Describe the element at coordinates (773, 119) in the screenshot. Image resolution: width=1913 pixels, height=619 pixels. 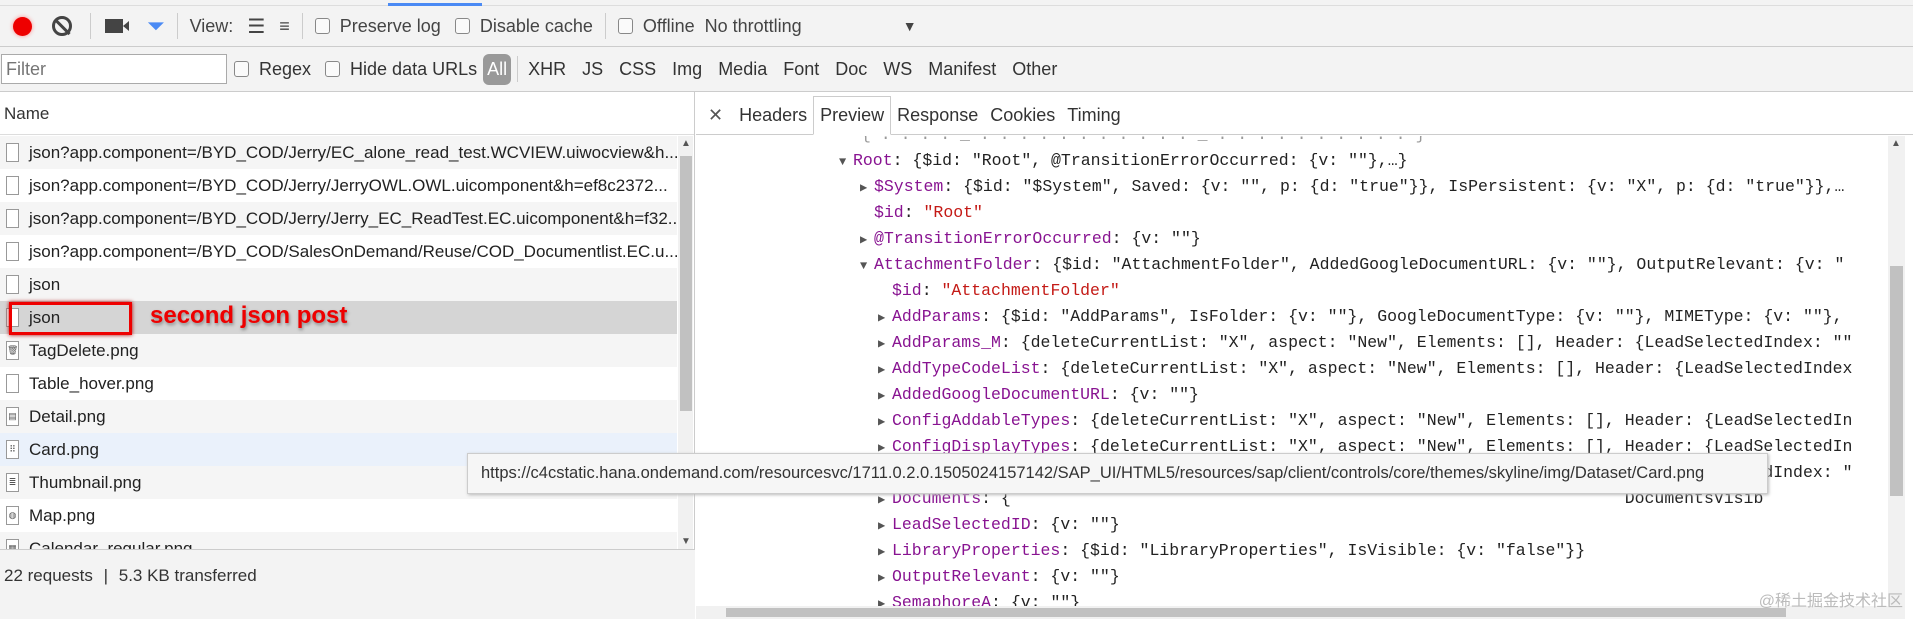
I see `tab-headers: Headers` at that location.